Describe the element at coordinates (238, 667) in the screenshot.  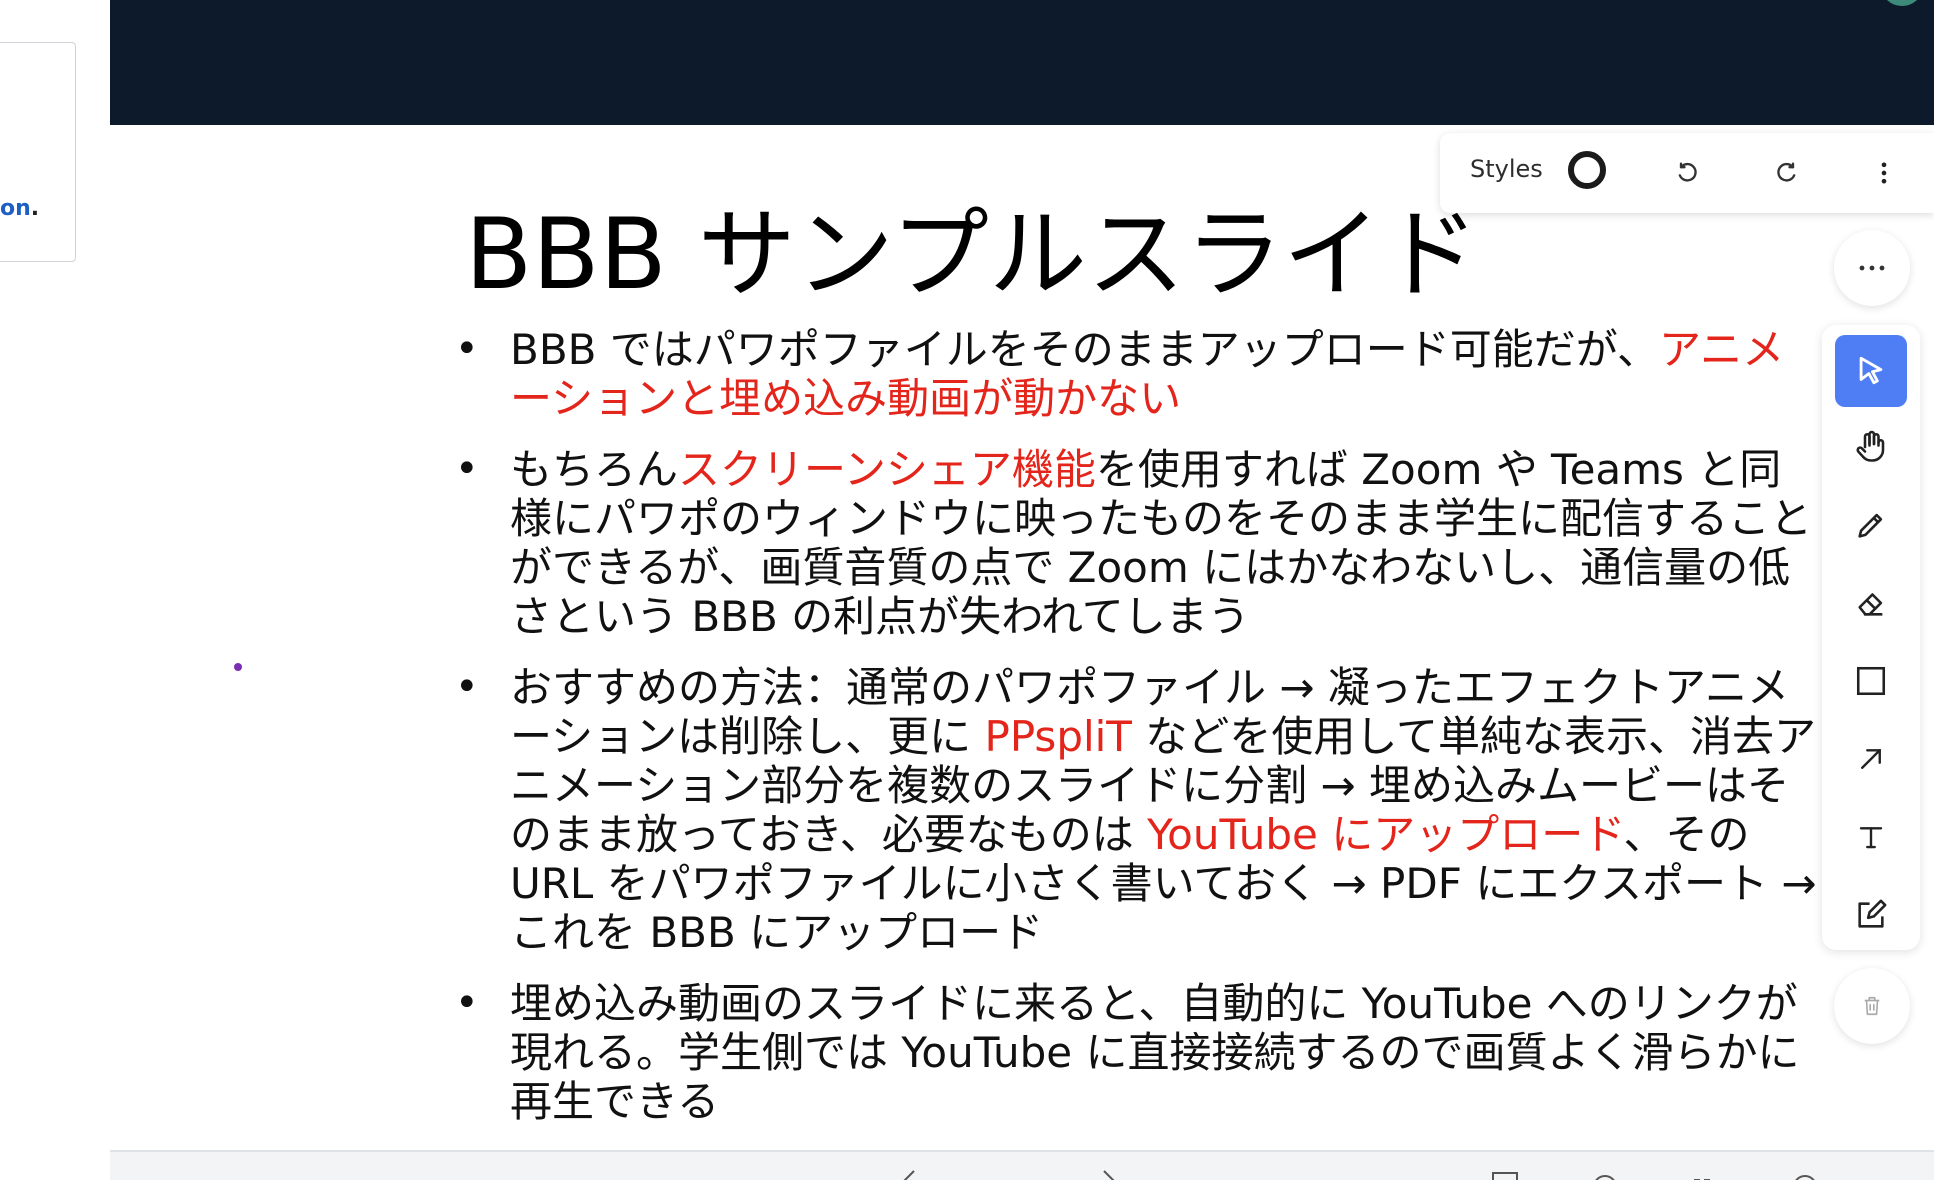
I see `pointer-dot` at that location.